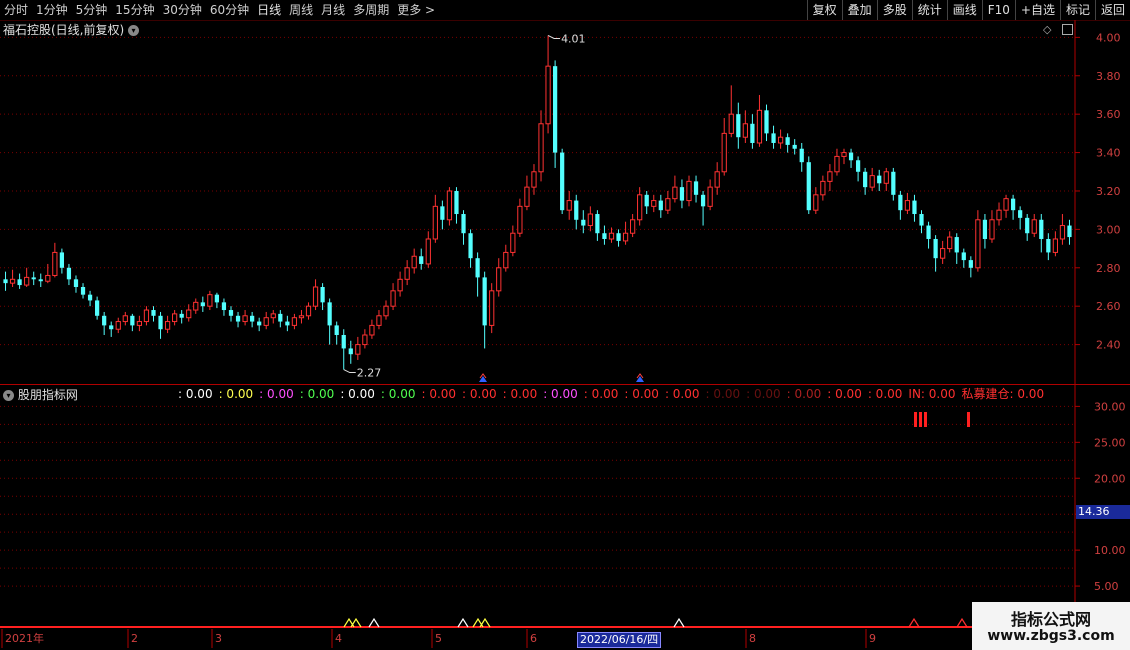  Describe the element at coordinates (1108, 306) in the screenshot. I see `y-tick-label-7: 2.60` at that location.